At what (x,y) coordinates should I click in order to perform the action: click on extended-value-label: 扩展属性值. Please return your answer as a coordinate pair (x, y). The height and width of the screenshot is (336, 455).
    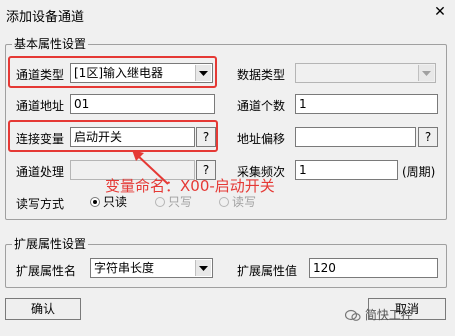
    Looking at the image, I should click on (267, 271).